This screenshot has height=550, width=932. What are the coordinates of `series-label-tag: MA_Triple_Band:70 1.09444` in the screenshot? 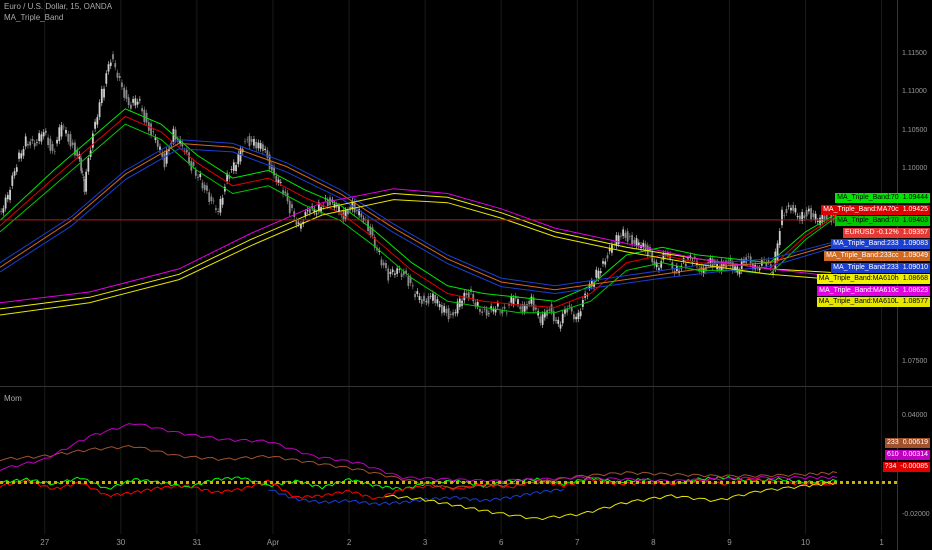 It's located at (882, 198).